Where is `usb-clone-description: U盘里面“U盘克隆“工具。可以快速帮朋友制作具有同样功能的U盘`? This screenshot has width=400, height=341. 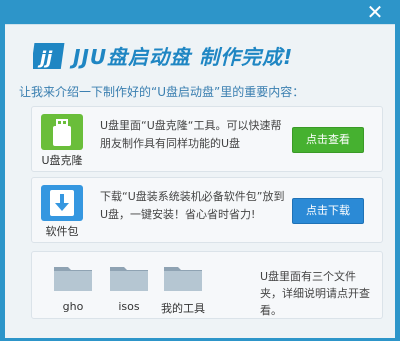
usb-clone-description: U盘里面“U盘克隆“工具。可以快速帮朋友制作具有同样功能的U盘 is located at coordinates (191, 134).